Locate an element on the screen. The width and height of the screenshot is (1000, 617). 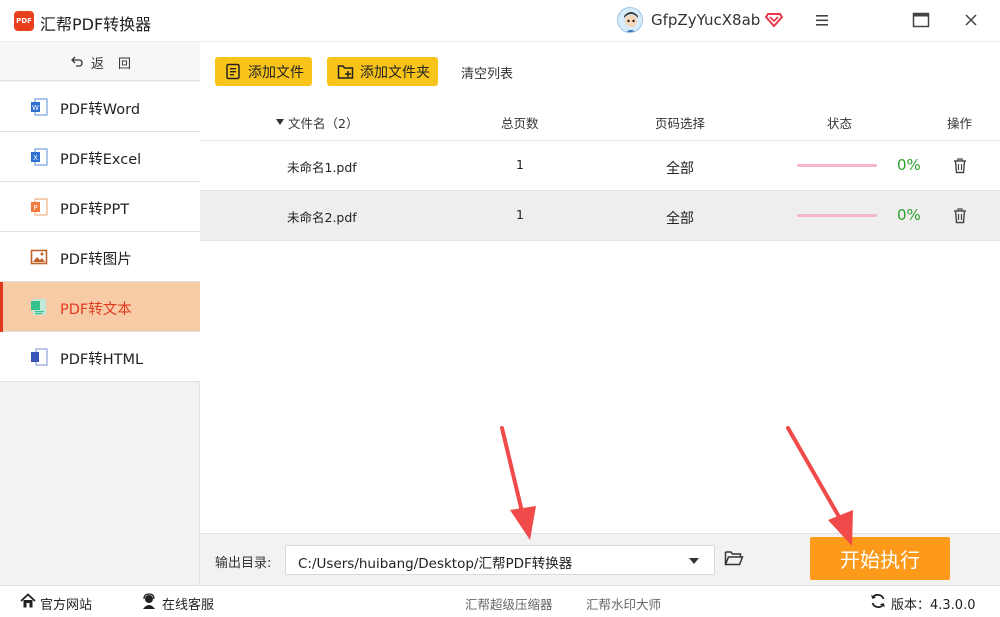
open-folder-icon is located at coordinates (734, 558).